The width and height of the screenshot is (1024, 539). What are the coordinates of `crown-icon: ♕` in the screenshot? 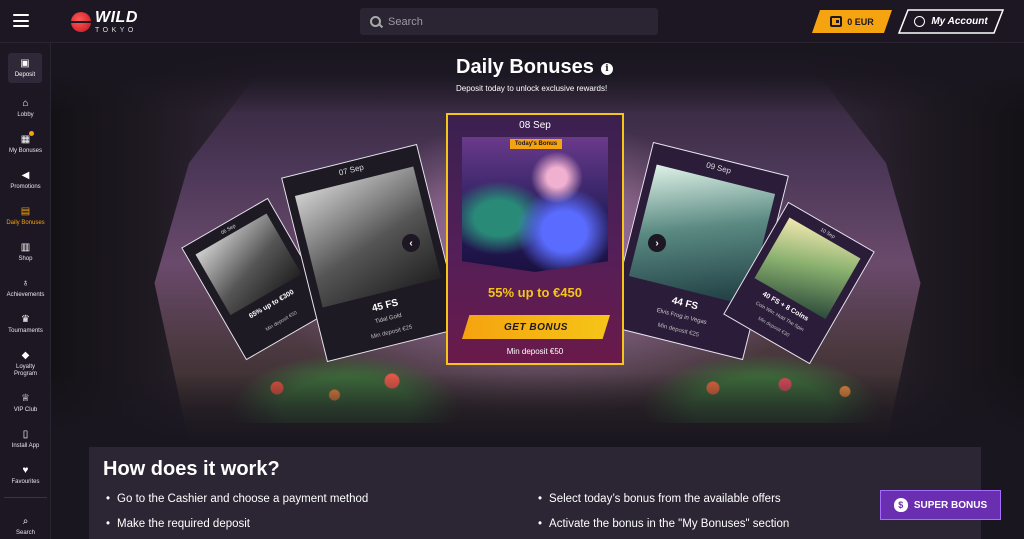 It's located at (25, 398).